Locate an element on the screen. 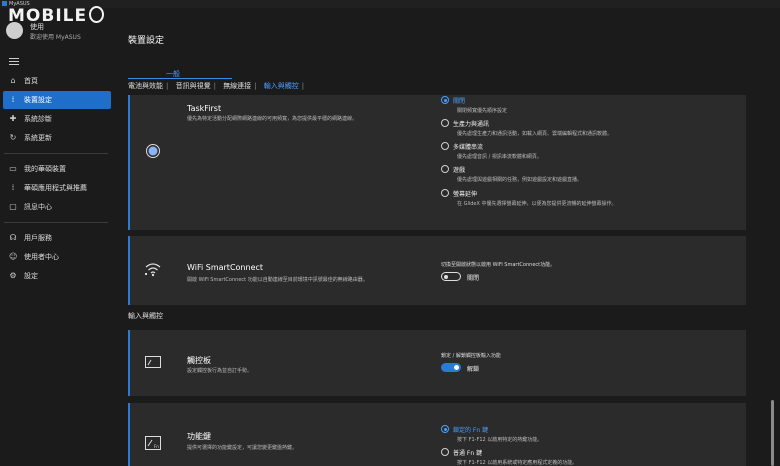 This screenshot has width=780, height=466. sidebar-item-settings: ⚙ 設定 is located at coordinates (57, 276).